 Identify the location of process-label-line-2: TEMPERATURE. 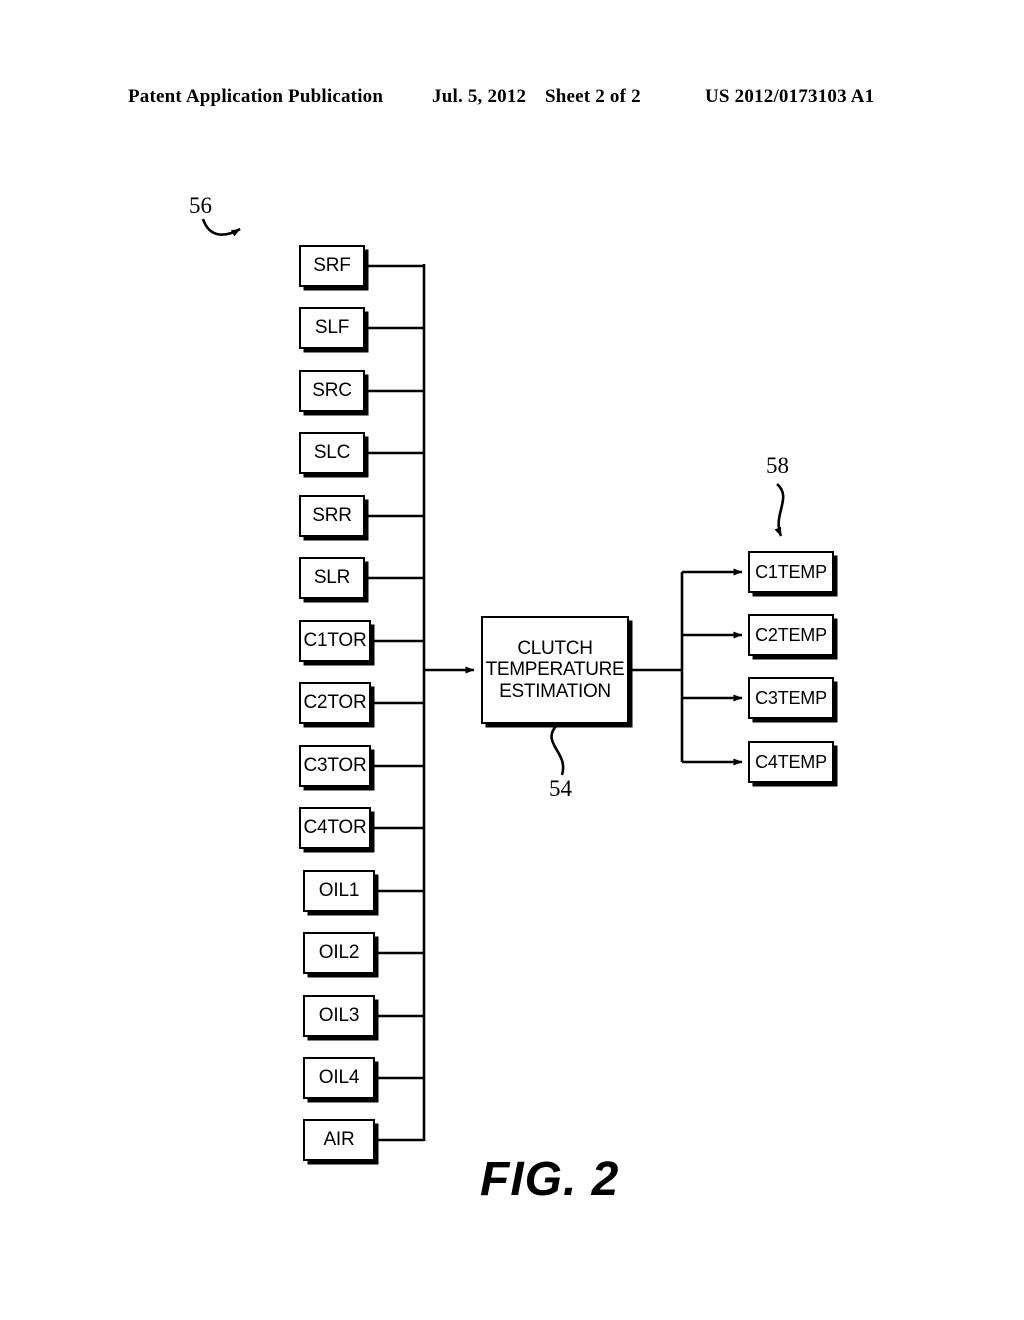
(555, 670).